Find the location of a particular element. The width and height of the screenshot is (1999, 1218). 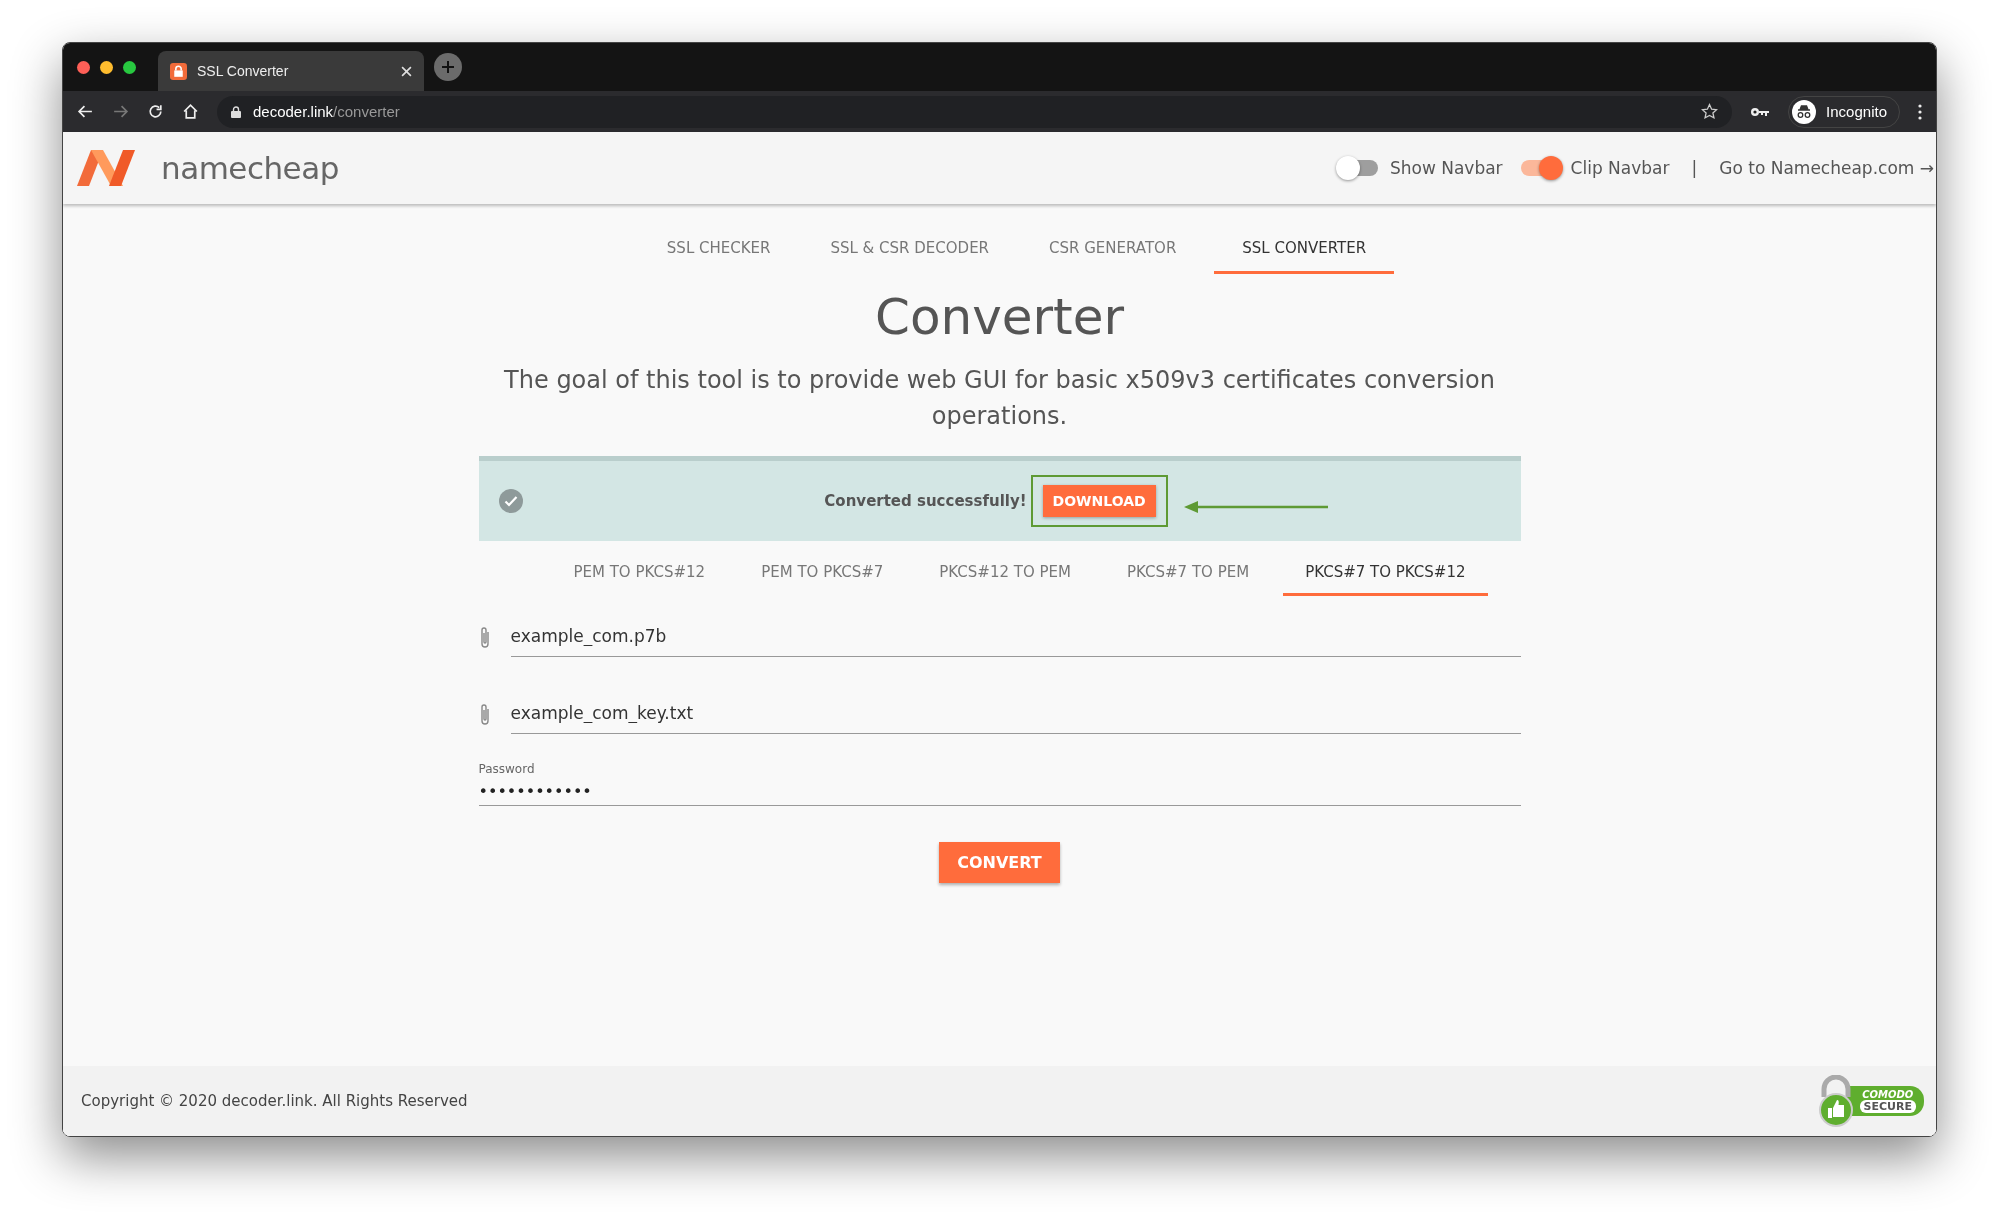

toggle-label: Clip Navbar is located at coordinates (1620, 168).